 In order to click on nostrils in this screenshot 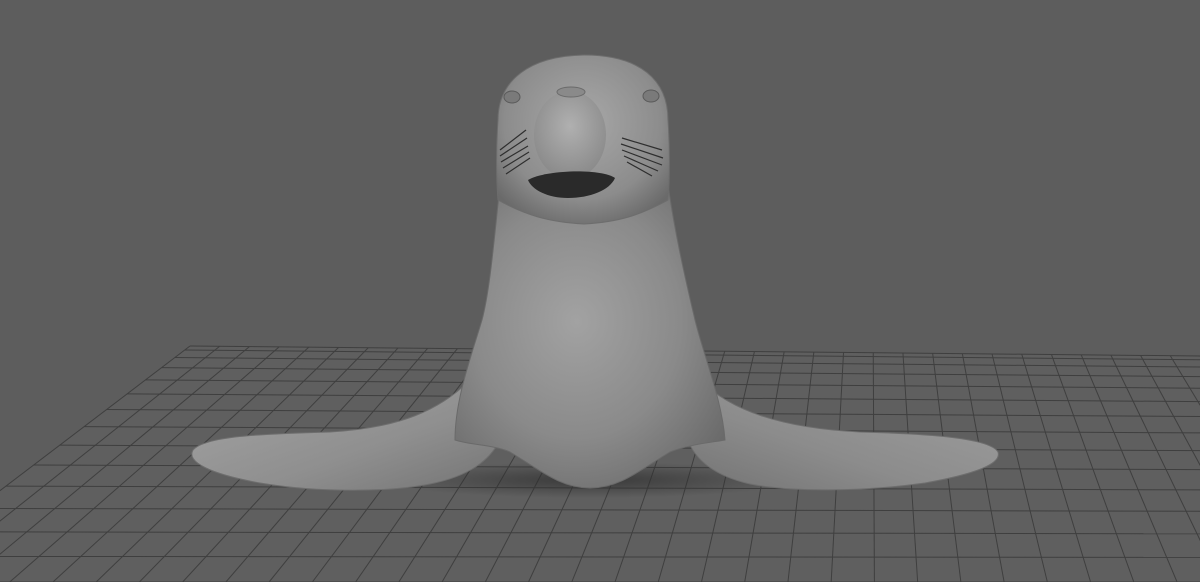, I will do `click(571, 92)`.